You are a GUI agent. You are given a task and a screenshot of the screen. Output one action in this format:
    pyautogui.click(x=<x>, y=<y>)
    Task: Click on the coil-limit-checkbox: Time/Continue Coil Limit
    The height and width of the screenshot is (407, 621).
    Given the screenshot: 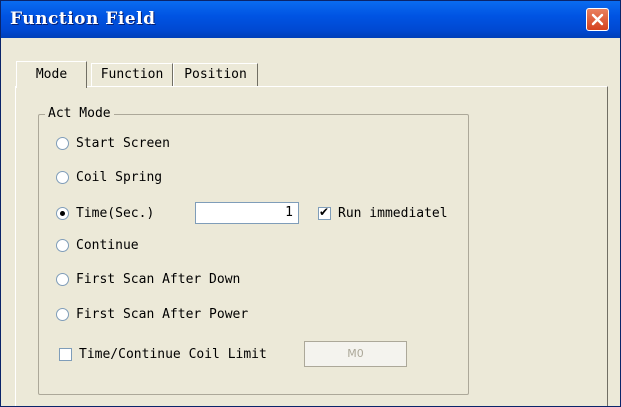 What is the action you would take?
    pyautogui.click(x=163, y=354)
    